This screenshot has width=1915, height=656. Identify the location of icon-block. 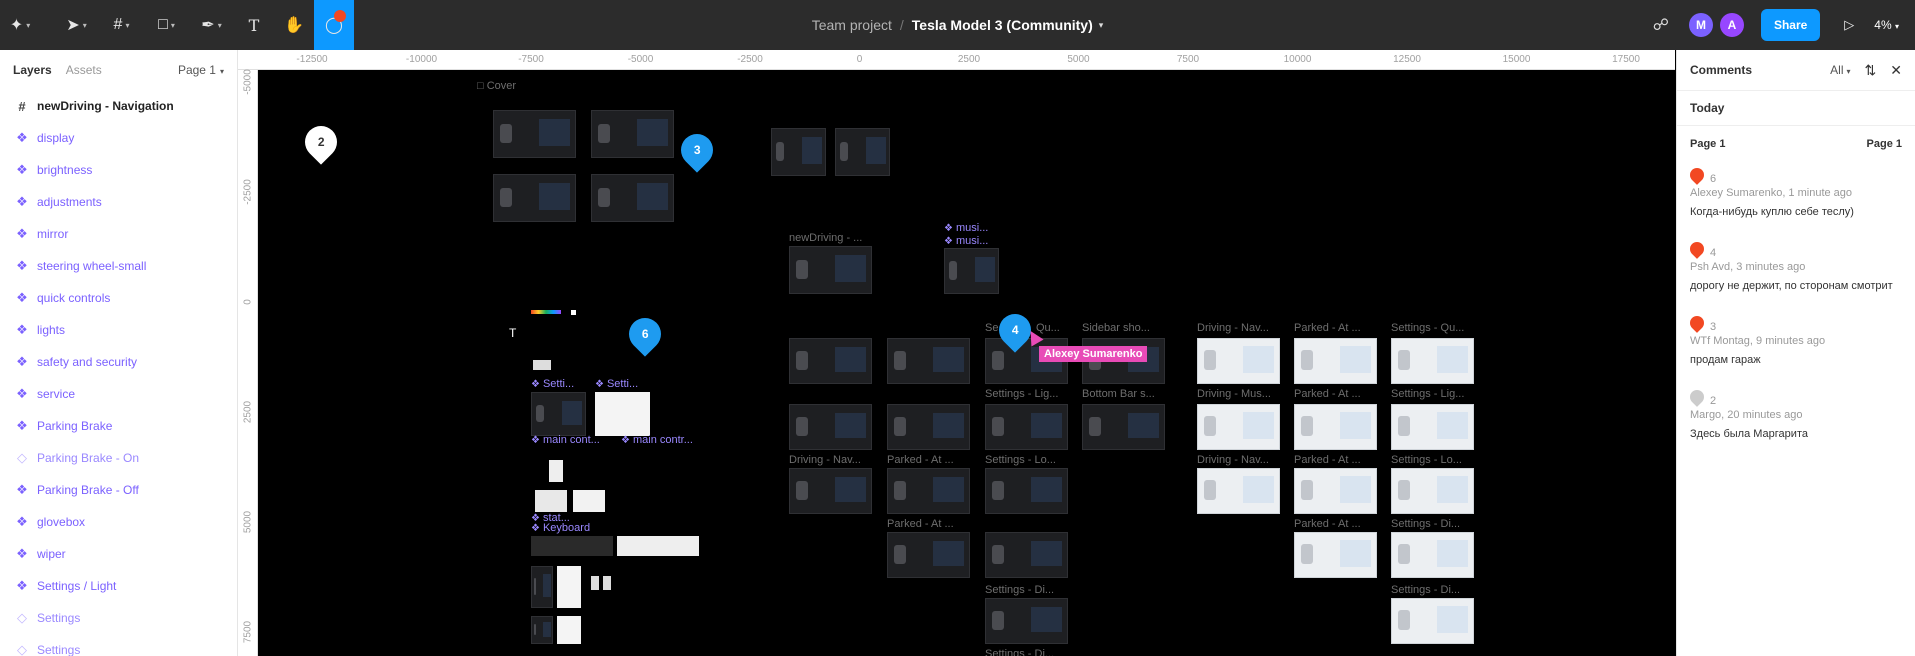
(542, 365).